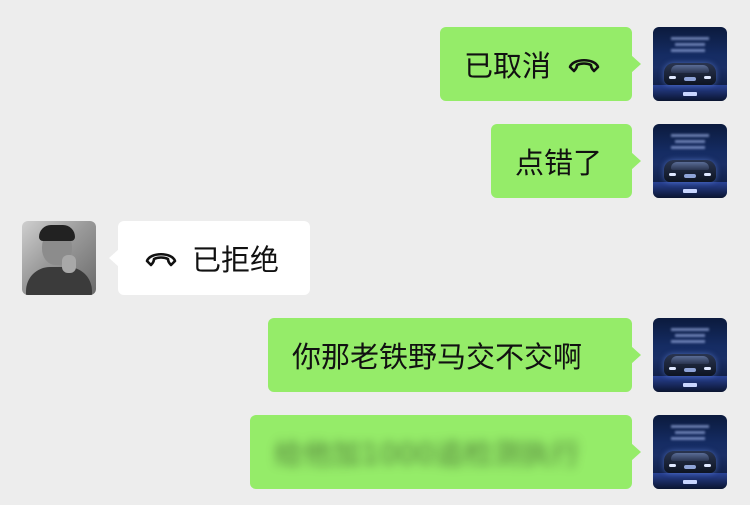 This screenshot has width=750, height=505. What do you see at coordinates (236, 260) in the screenshot?
I see `call-status-text: 已拒绝` at bounding box center [236, 260].